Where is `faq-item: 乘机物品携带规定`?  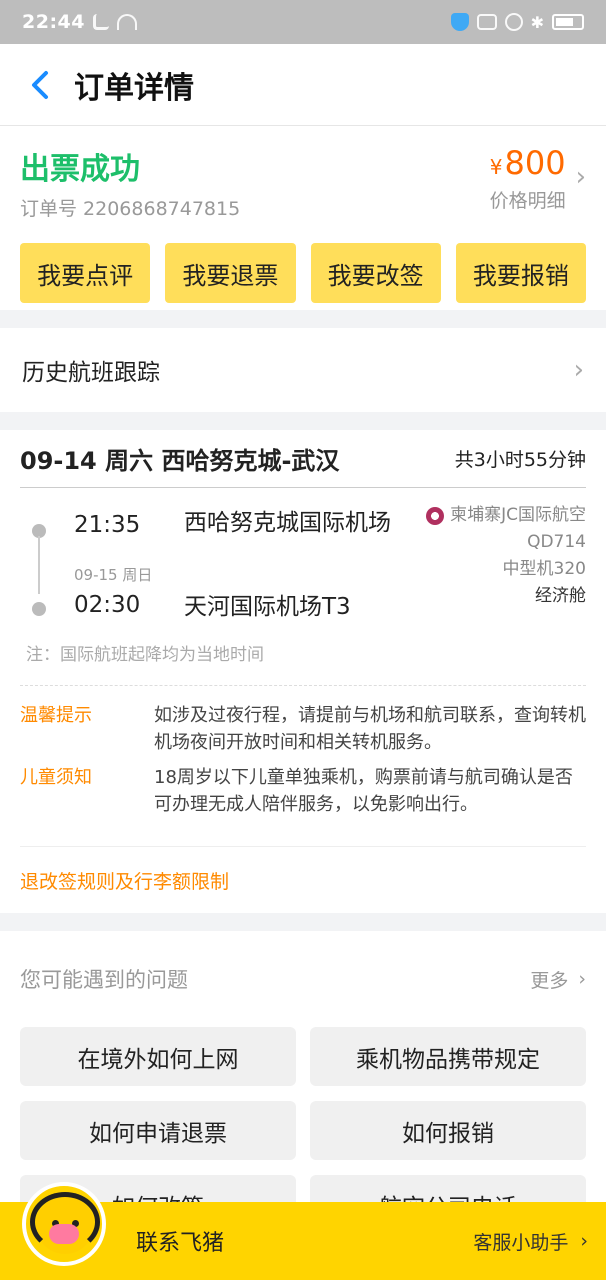 faq-item: 乘机物品携带规定 is located at coordinates (448, 1056).